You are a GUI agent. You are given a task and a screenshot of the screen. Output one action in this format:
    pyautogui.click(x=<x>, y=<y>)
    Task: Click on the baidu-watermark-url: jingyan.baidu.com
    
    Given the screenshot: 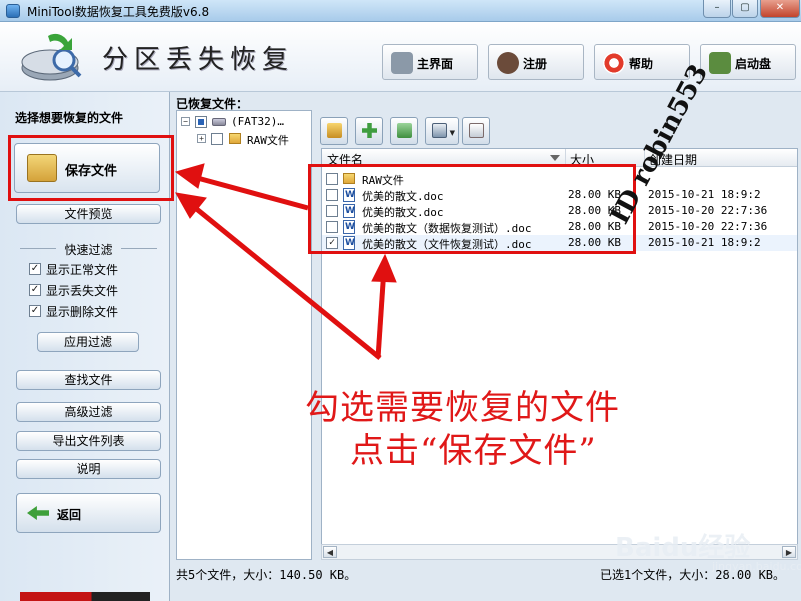 What is the action you would take?
    pyautogui.click(x=756, y=566)
    